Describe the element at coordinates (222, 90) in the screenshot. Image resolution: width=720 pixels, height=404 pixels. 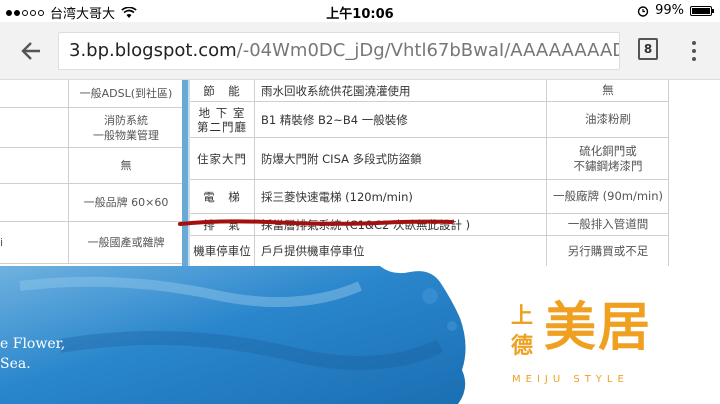
I see `row-label: 節 能` at that location.